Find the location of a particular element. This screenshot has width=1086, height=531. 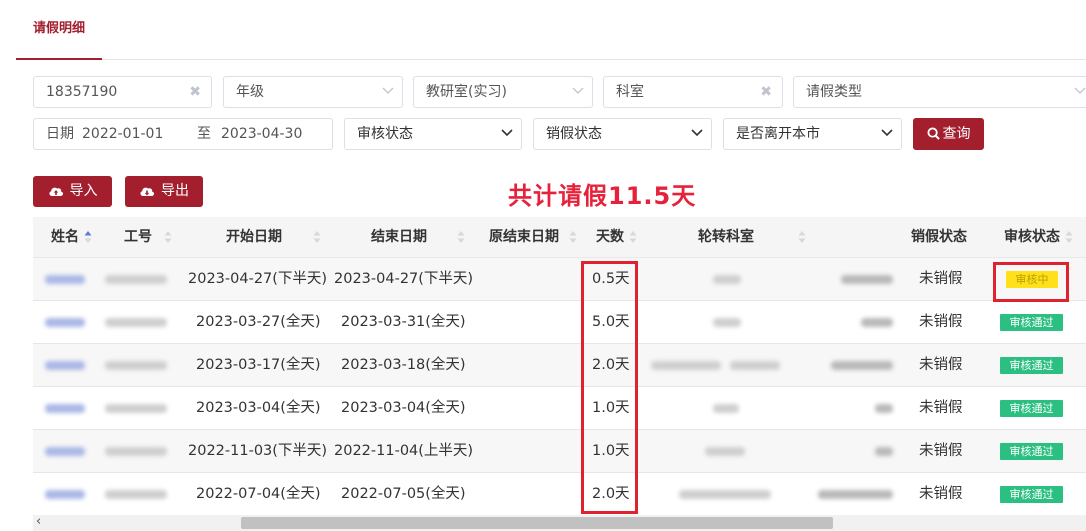

import-button: 导入 is located at coordinates (72, 191).